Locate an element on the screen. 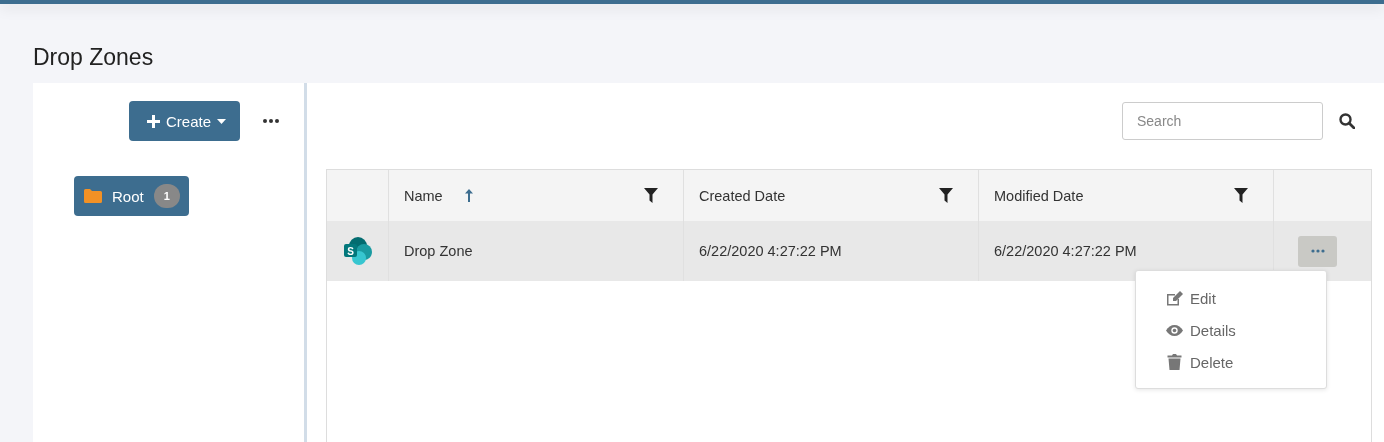 This screenshot has height=442, width=1384. table-cell: Drop Zone is located at coordinates (535, 251).